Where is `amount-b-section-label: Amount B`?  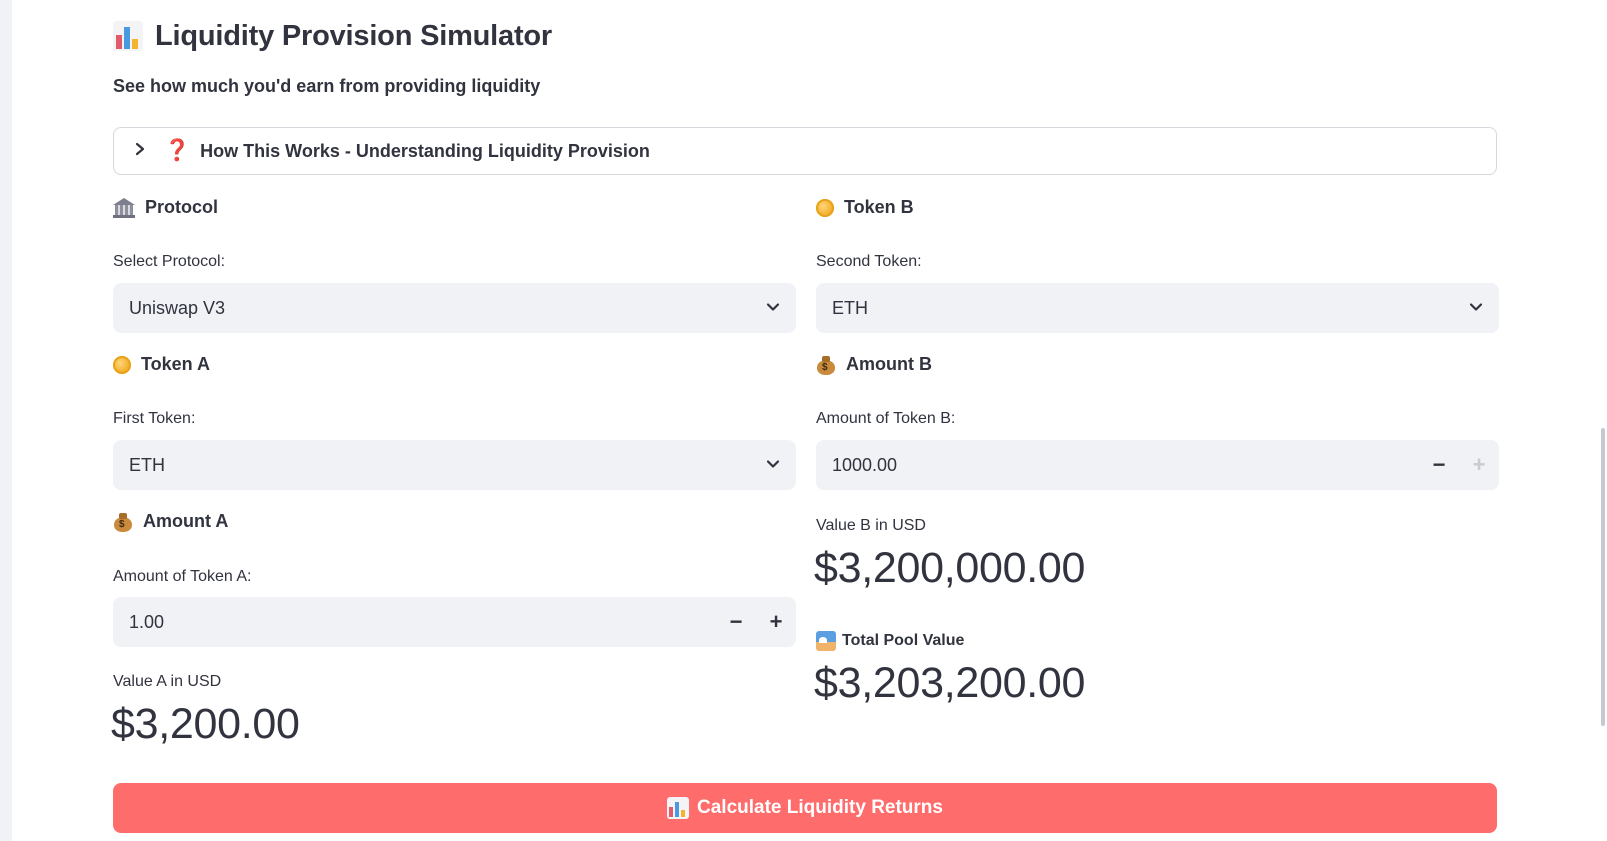
amount-b-section-label: Amount B is located at coordinates (889, 364).